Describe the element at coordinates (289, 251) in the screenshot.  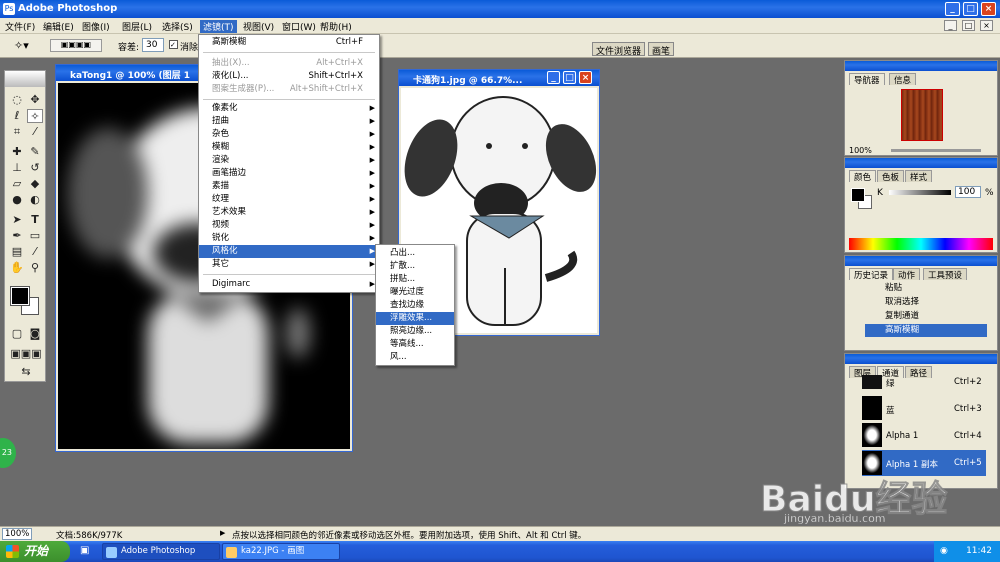
I see `menu-item-stylize: 风格化 ▶` at that location.